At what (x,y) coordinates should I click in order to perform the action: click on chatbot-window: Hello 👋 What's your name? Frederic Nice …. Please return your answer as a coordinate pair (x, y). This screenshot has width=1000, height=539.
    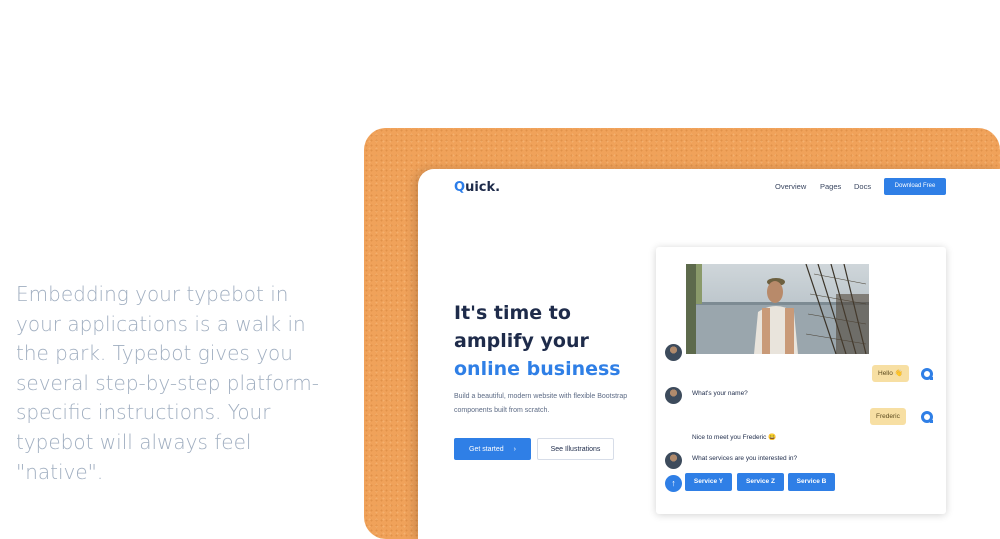
    Looking at the image, I should click on (801, 380).